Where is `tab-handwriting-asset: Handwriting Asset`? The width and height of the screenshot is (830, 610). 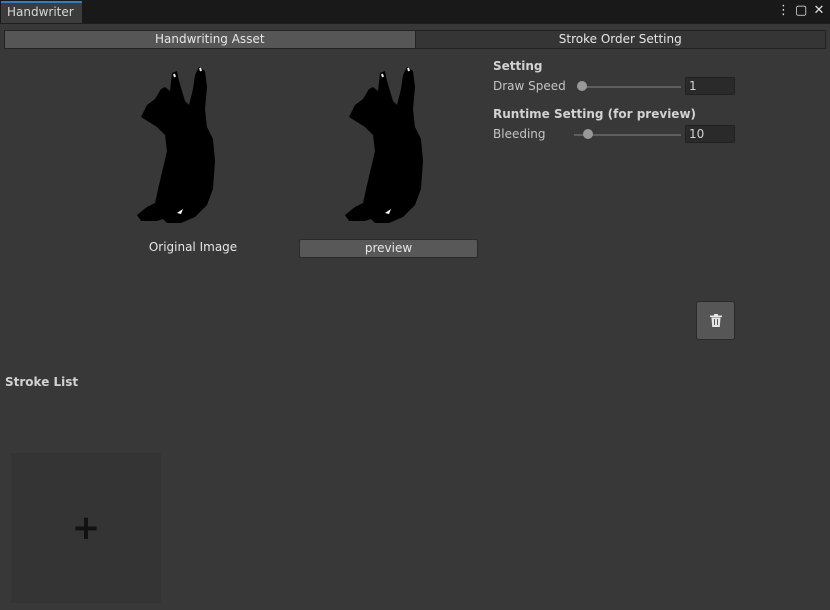 tab-handwriting-asset: Handwriting Asset is located at coordinates (210, 39).